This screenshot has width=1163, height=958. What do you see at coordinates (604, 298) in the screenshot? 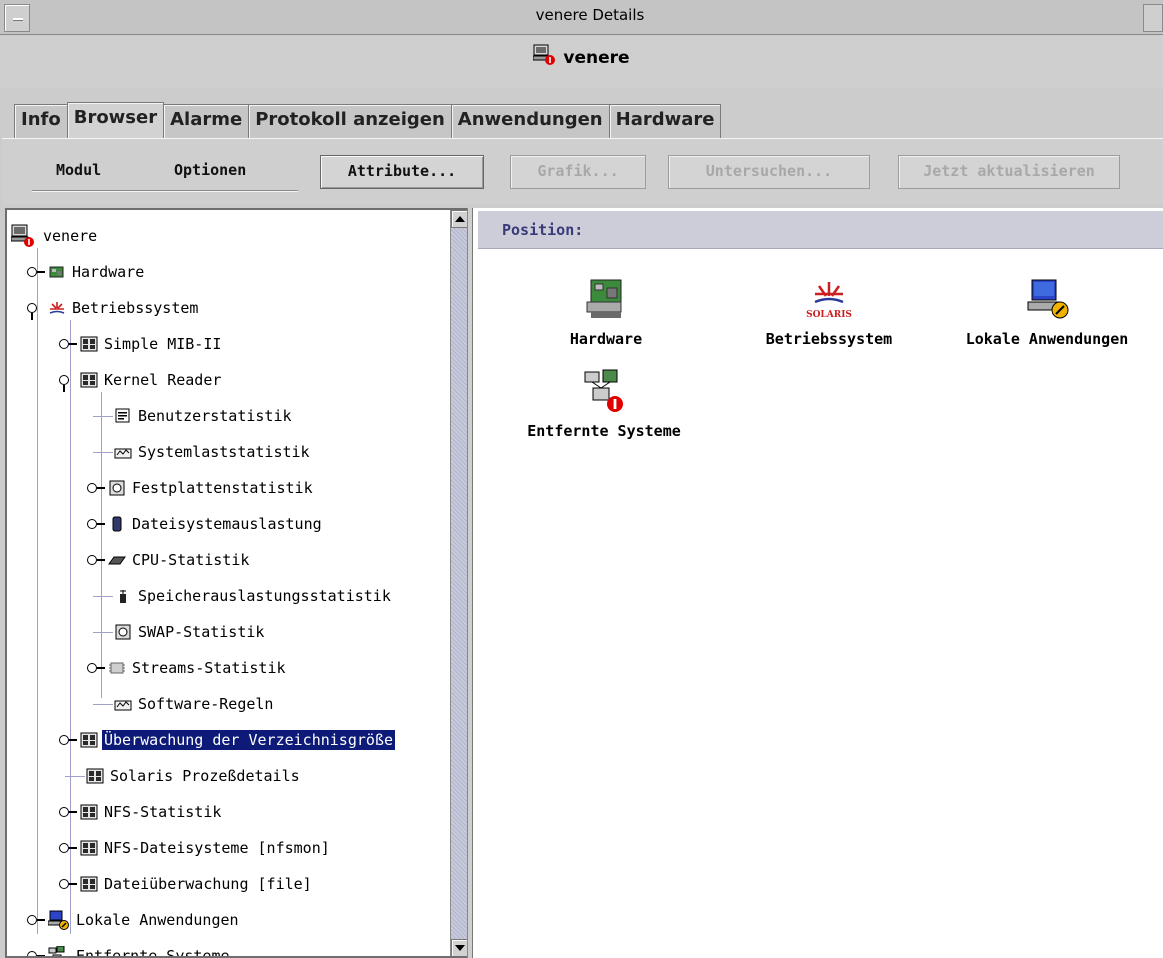
I see `hardware-icon` at bounding box center [604, 298].